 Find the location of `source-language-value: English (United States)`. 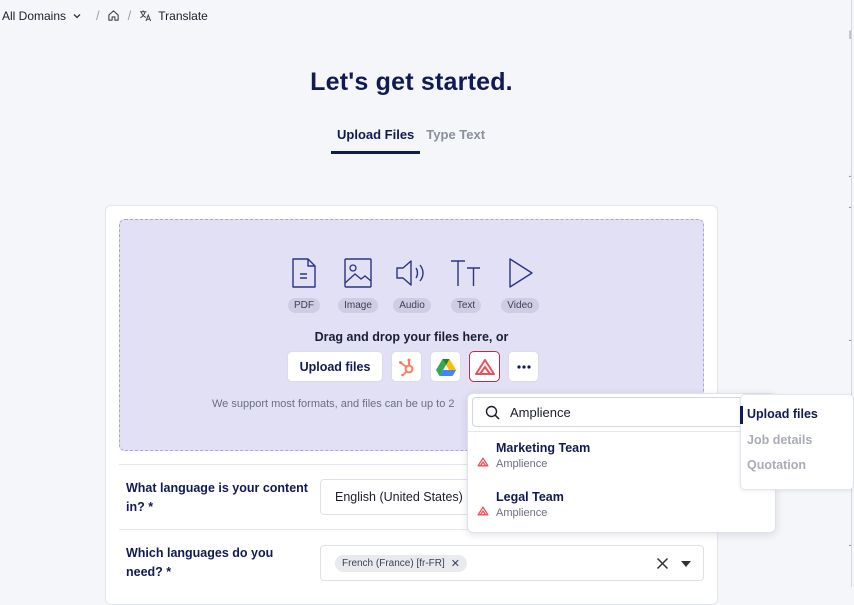

source-language-value: English (United States) is located at coordinates (399, 497).